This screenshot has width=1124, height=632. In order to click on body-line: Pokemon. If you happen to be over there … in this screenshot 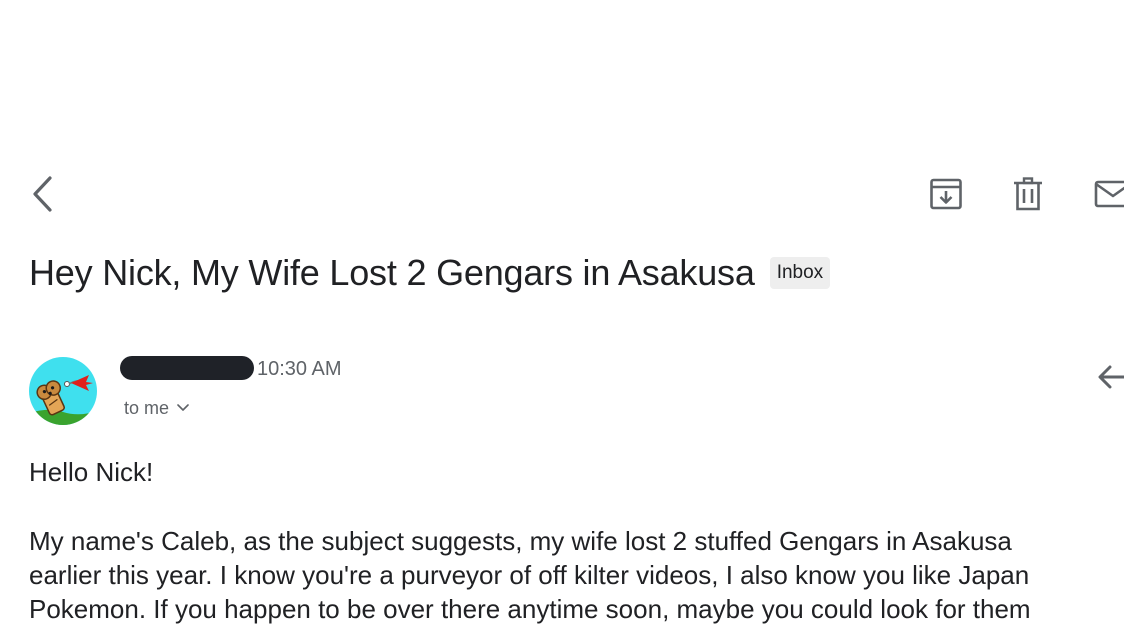, I will do `click(530, 609)`.